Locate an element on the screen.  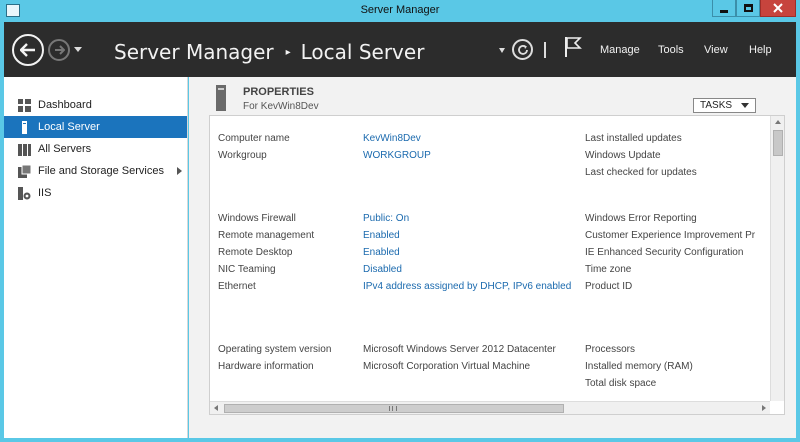
property-label: Windows Update is located at coordinates (623, 155).